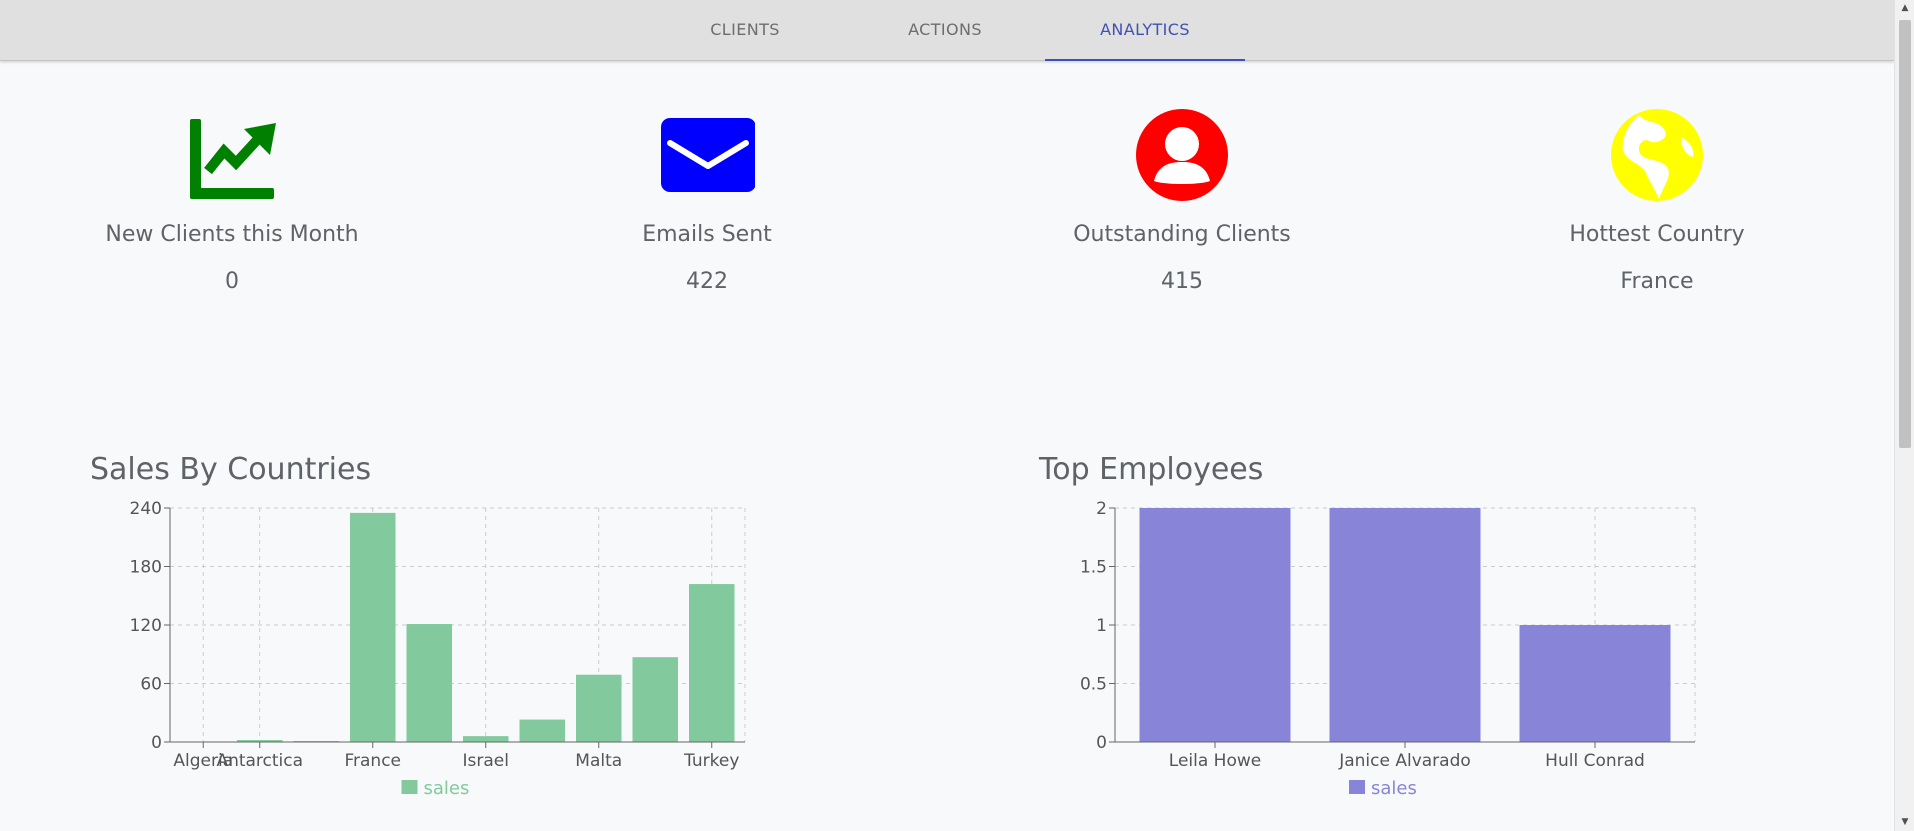 The image size is (1914, 831). I want to click on x-tick-label: Janice Alvarado, so click(1404, 761).